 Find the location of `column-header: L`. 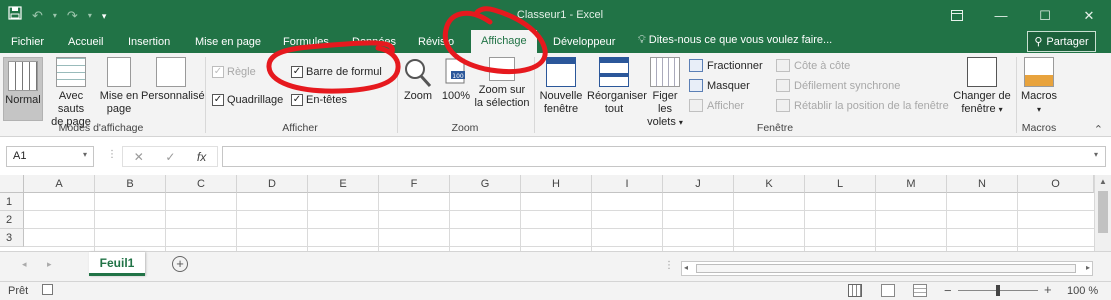

column-header: L is located at coordinates (840, 184).